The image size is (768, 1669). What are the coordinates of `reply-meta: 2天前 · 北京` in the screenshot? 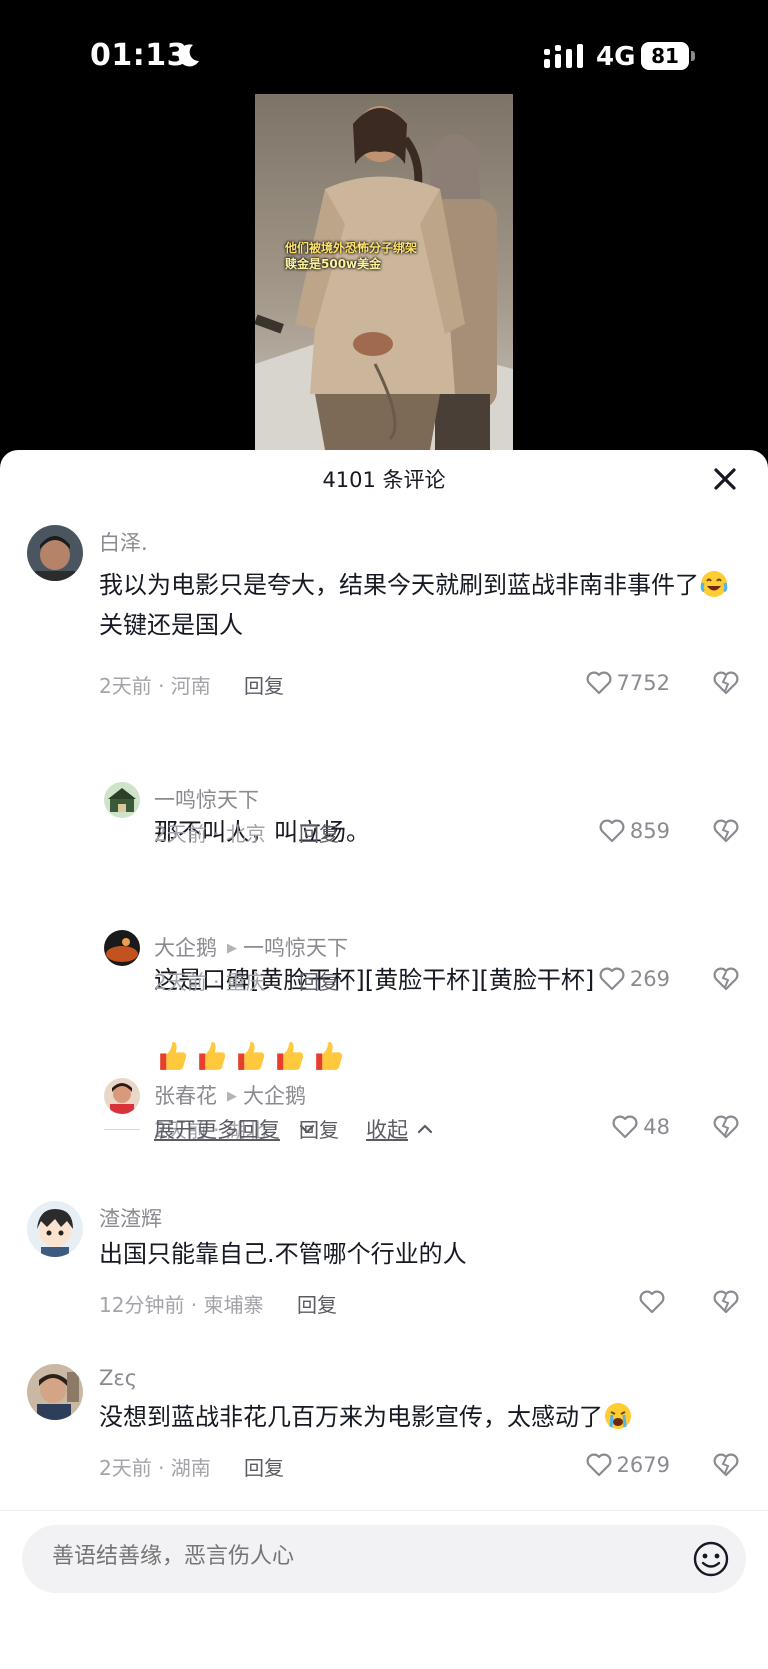 It's located at (210, 834).